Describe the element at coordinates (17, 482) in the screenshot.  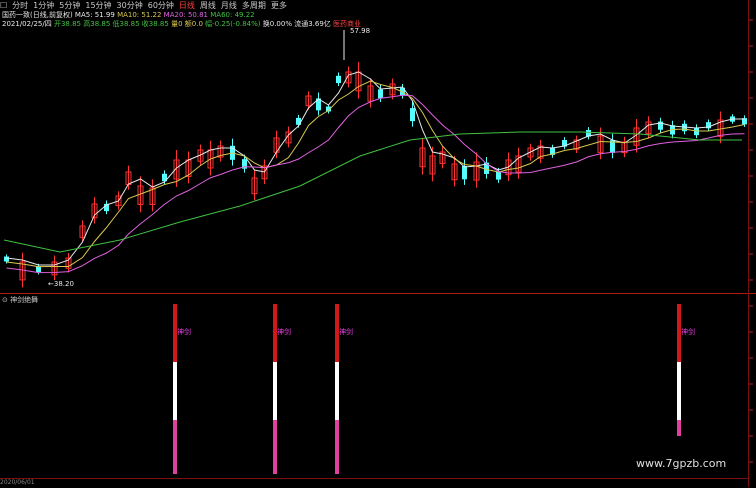
I see `date-axis-label: 2020/06/01` at that location.